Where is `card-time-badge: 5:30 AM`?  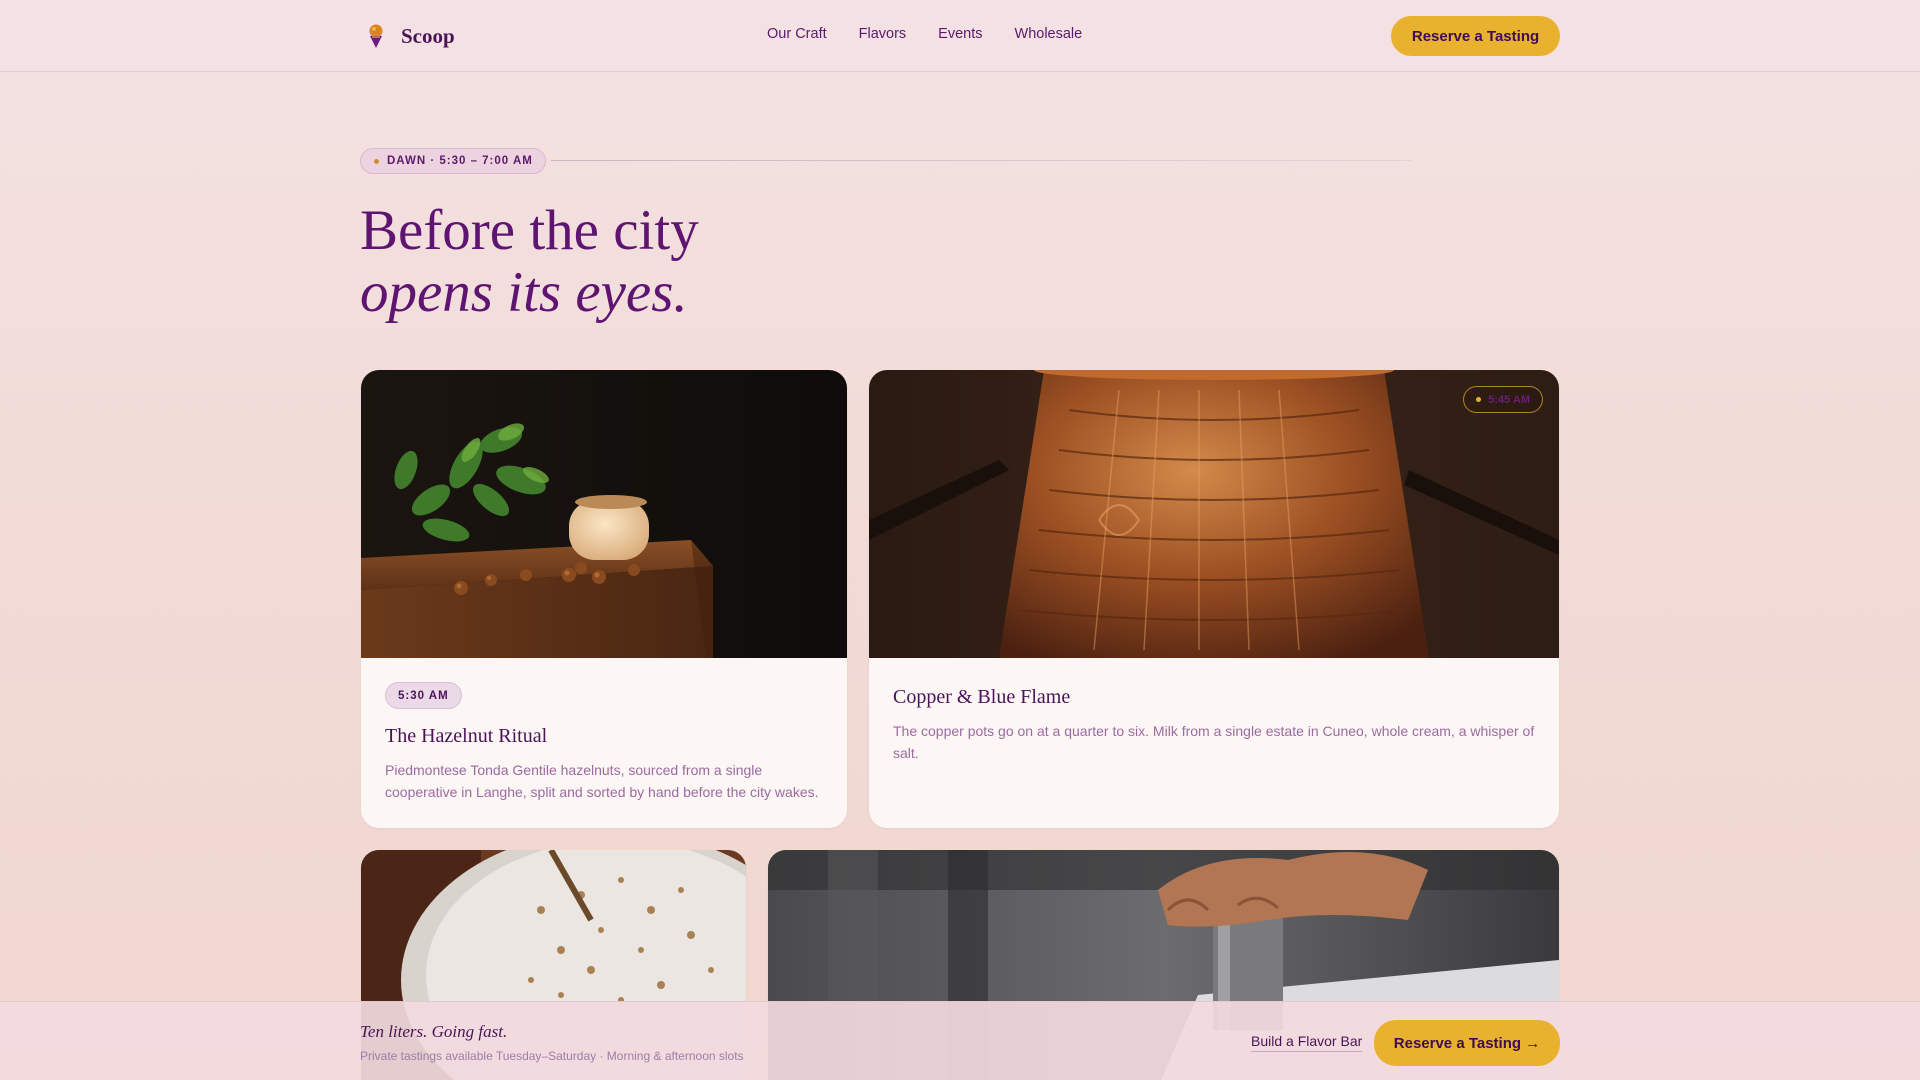 card-time-badge: 5:30 AM is located at coordinates (423, 695).